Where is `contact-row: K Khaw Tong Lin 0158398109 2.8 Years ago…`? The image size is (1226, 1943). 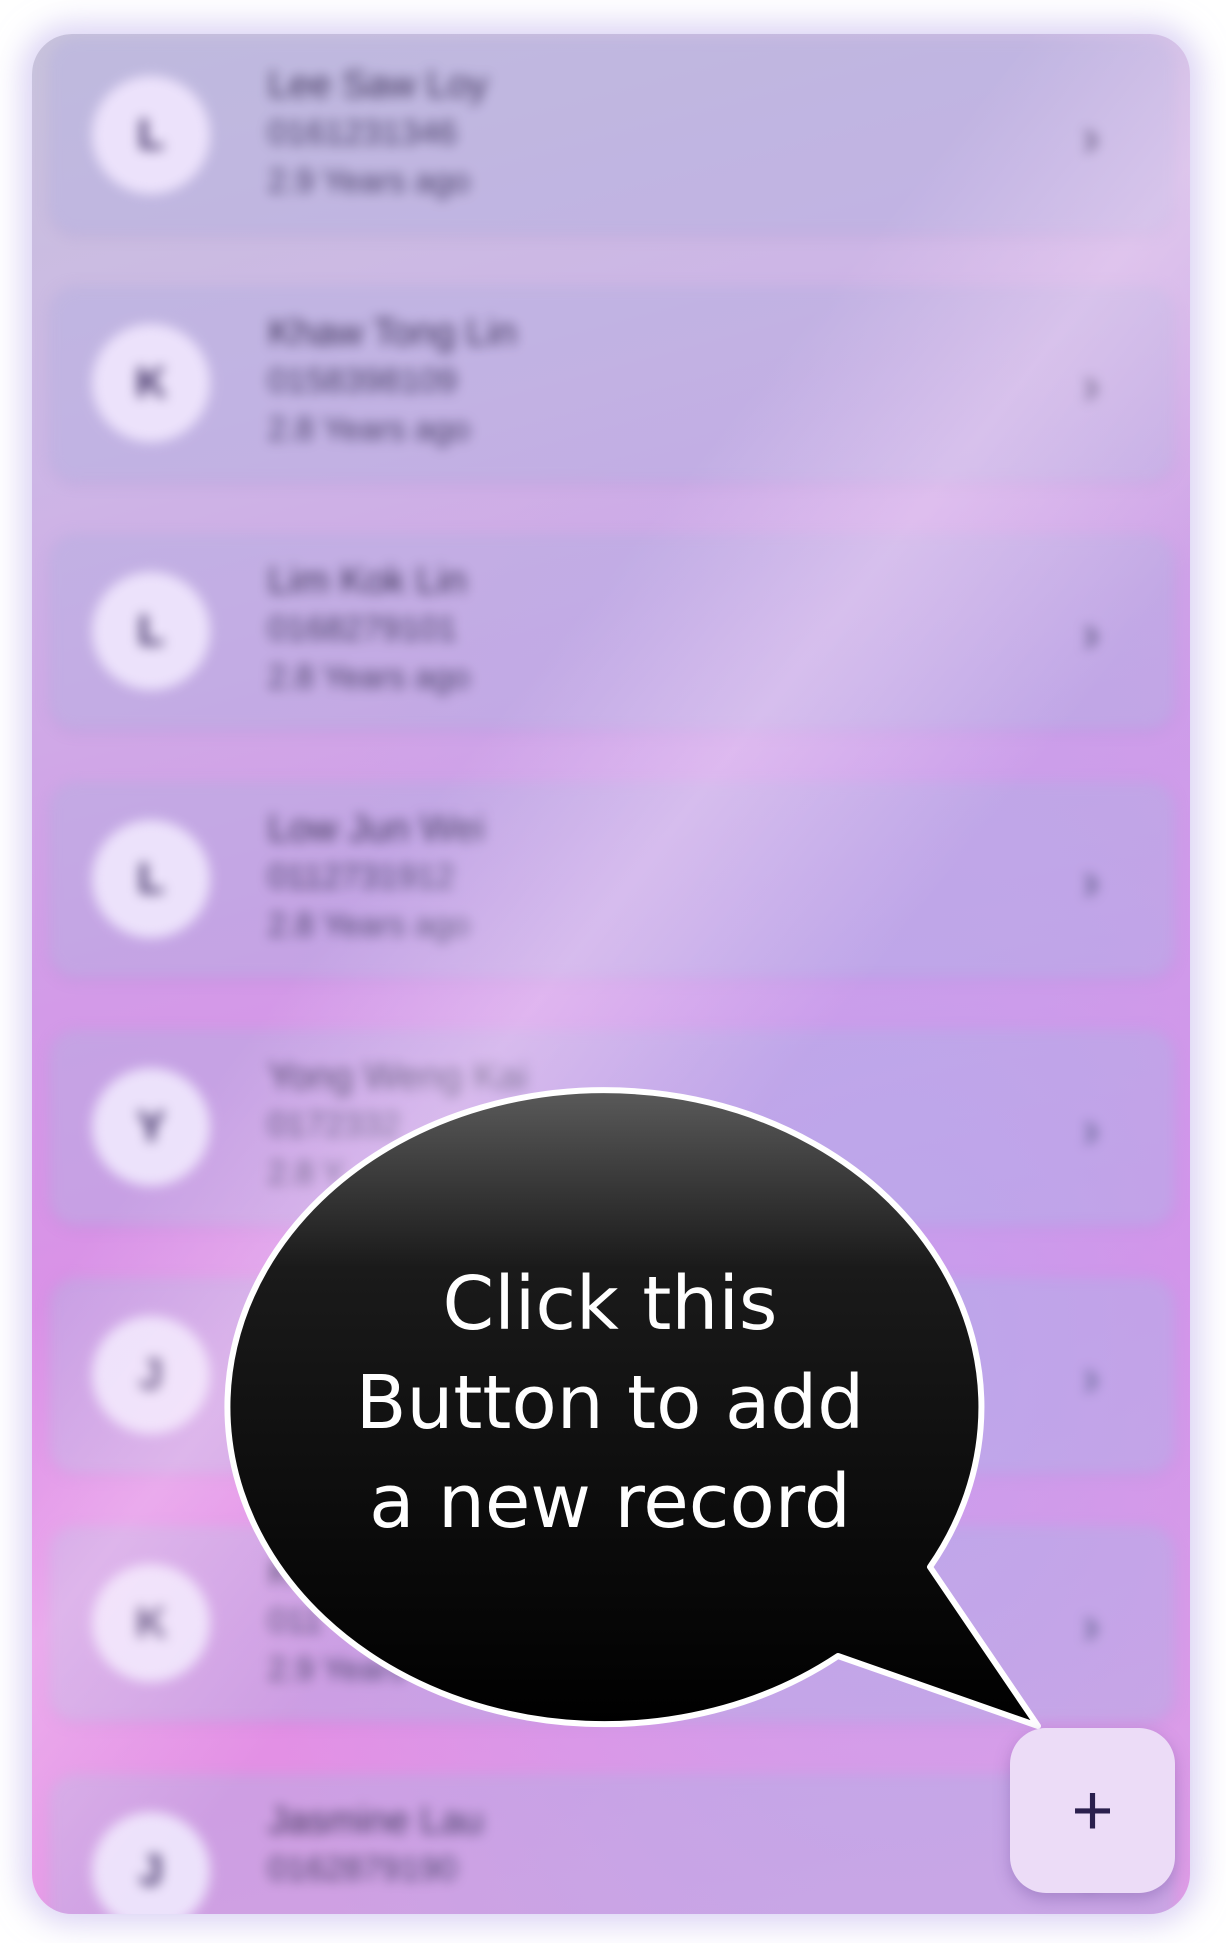 contact-row: K Khaw Tong Lin 0158398109 2.8 Years ago… is located at coordinates (612, 383).